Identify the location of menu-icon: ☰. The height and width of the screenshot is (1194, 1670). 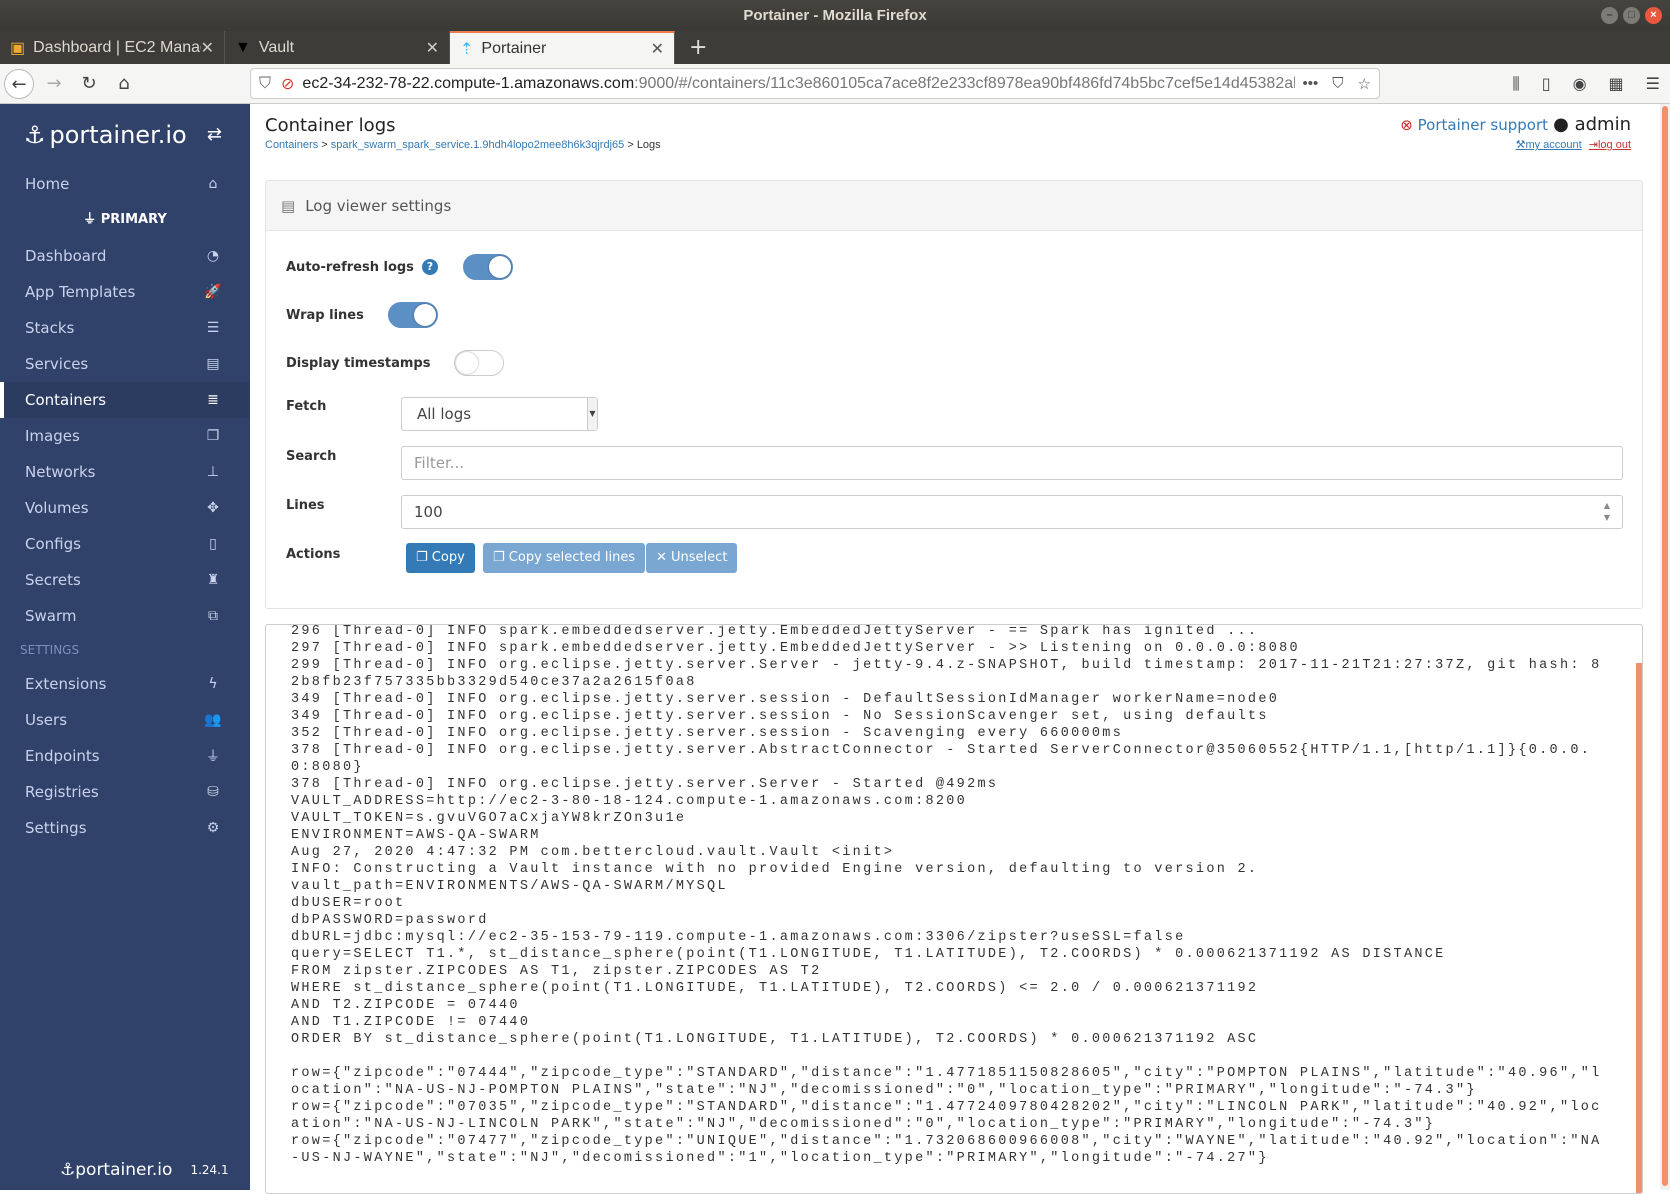
(1653, 84).